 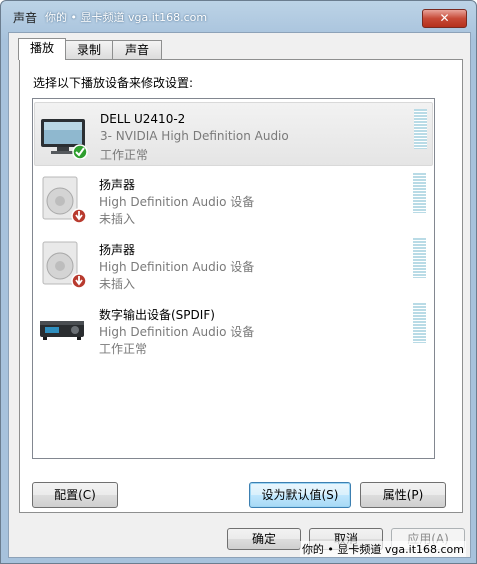 I want to click on title-bar: 声音 你的 • 显卡频道 vga.it168.com ✕, so click(x=238, y=17).